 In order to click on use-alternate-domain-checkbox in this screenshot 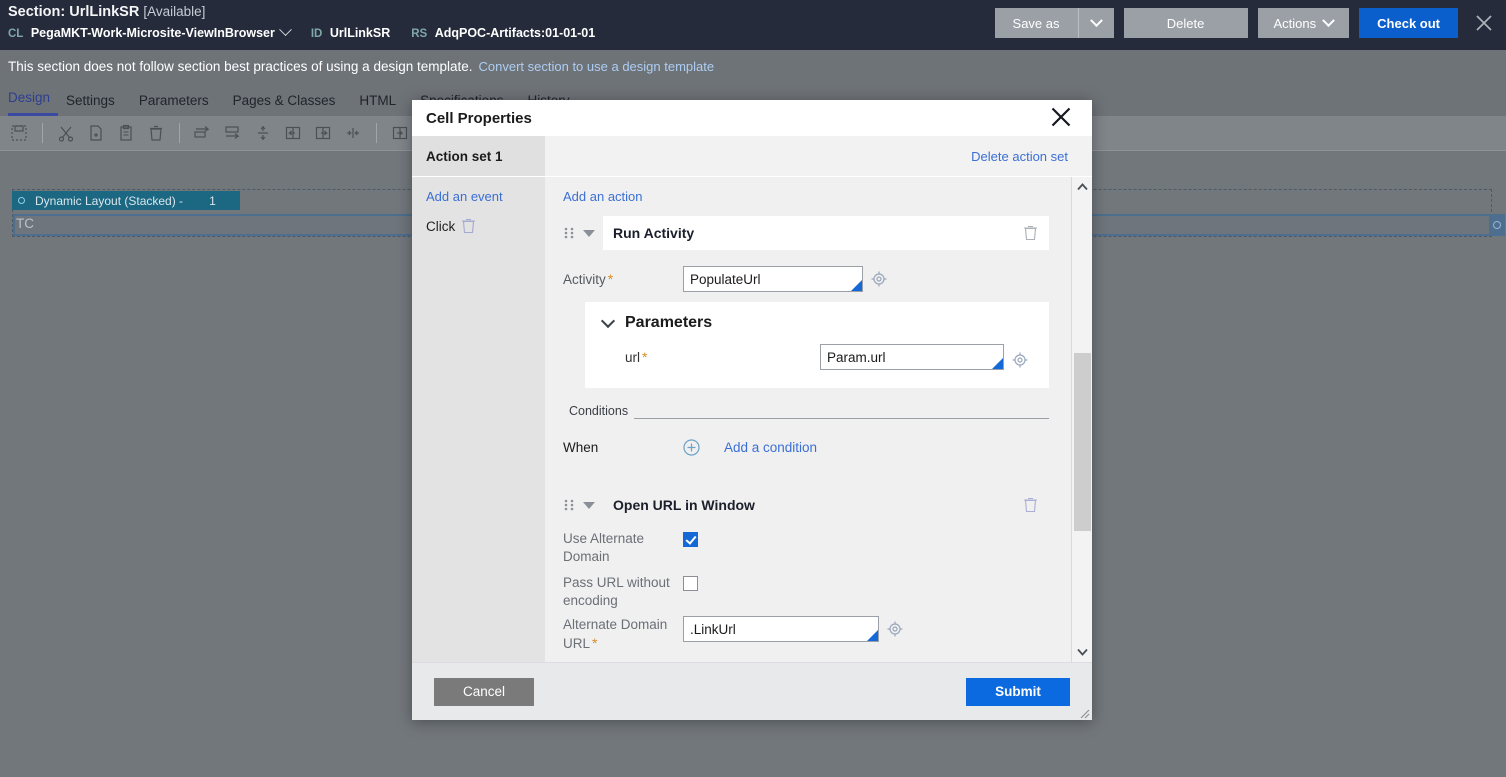, I will do `click(690, 539)`.